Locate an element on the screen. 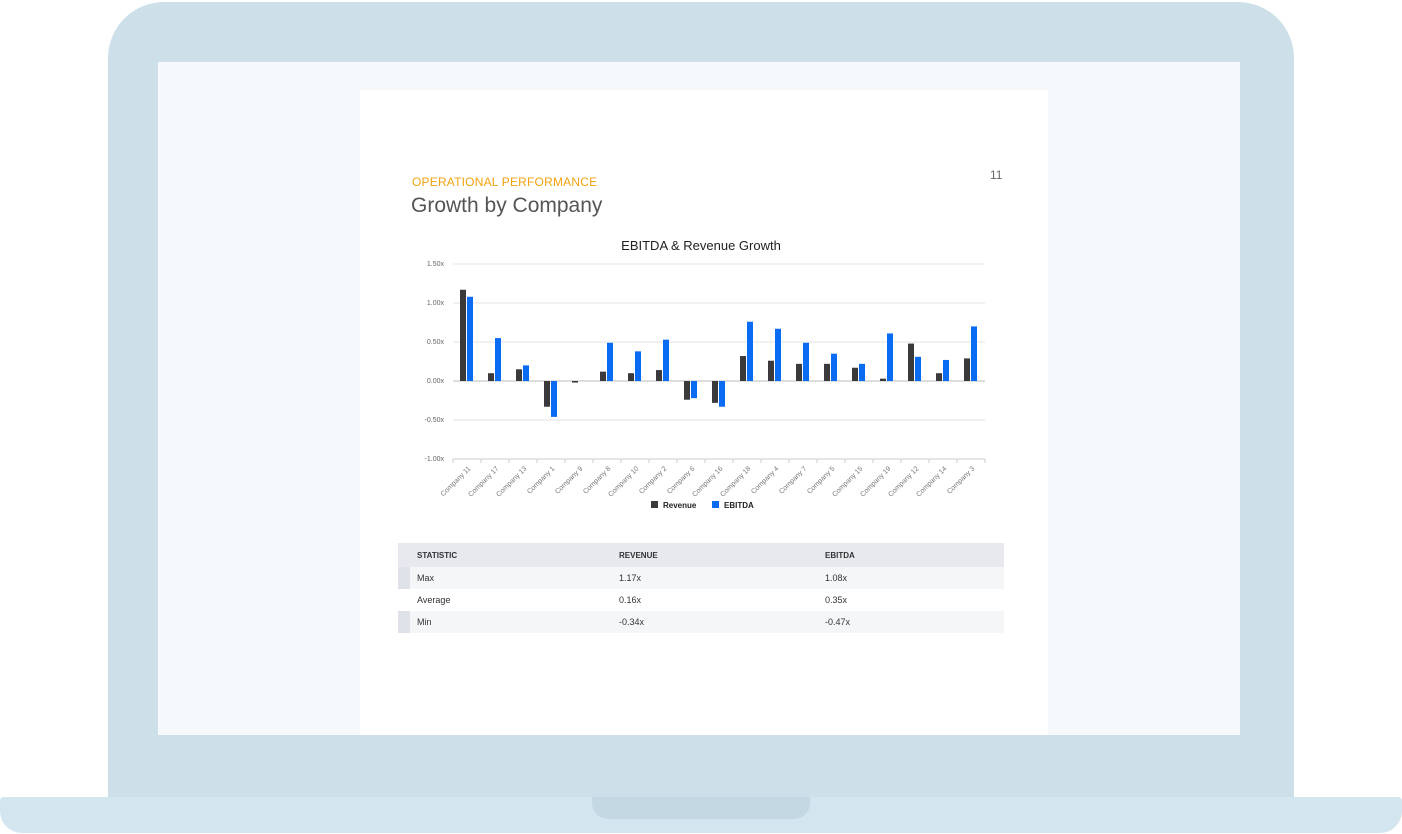 Image resolution: width=1402 pixels, height=834 pixels. table-row: Min -0.34x -0.47x is located at coordinates (701, 622).